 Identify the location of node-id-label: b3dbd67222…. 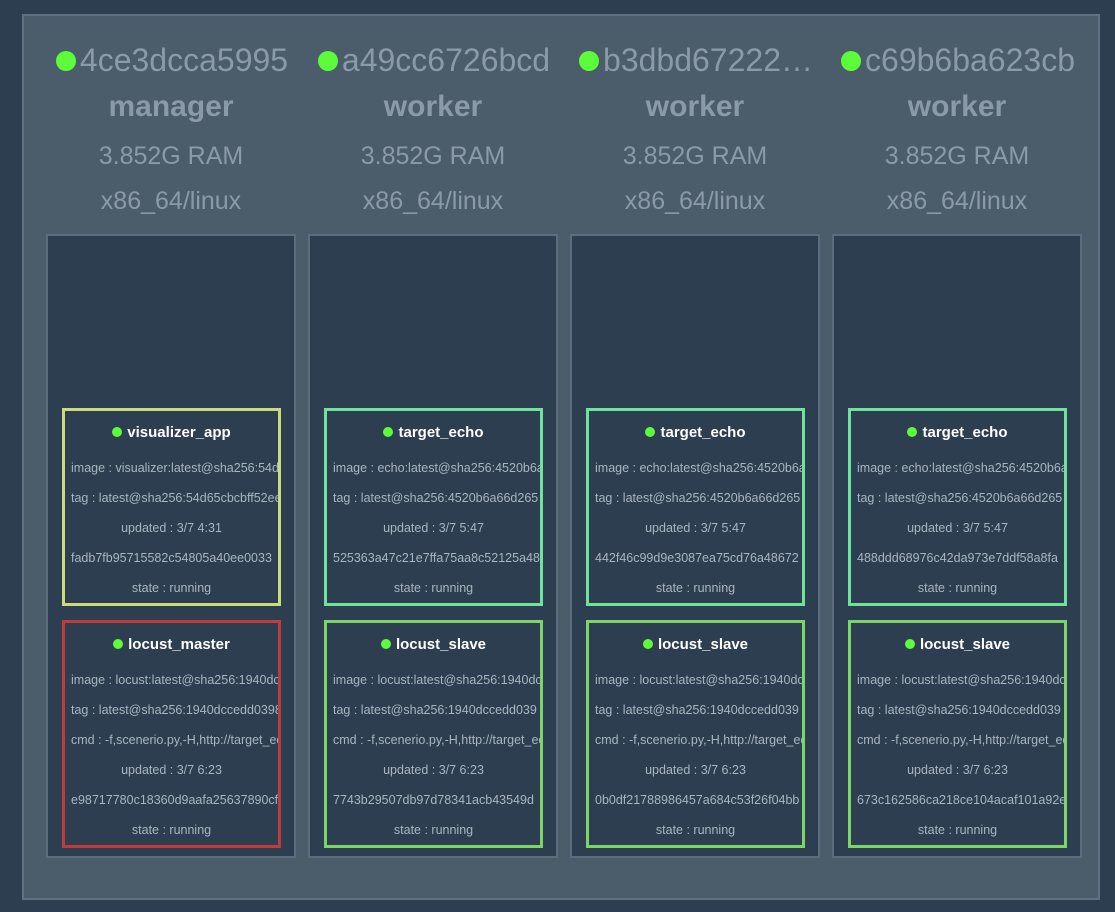
(708, 60).